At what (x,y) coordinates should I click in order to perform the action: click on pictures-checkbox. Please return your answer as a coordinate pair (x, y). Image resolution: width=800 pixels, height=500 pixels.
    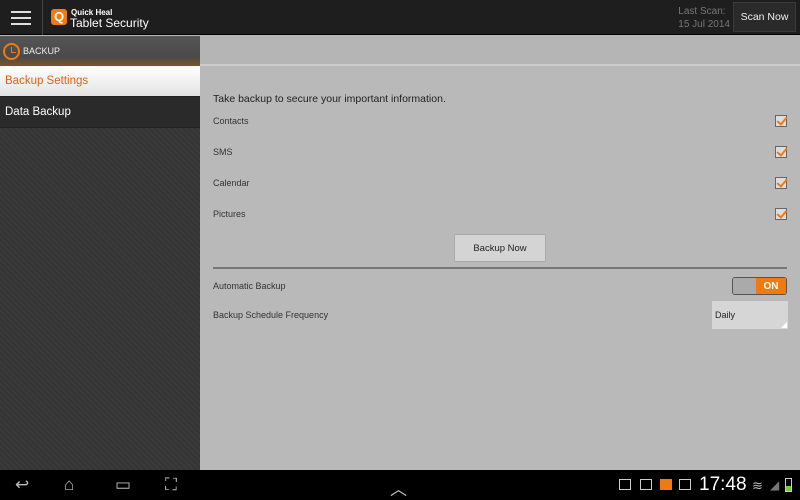
    Looking at the image, I should click on (781, 214).